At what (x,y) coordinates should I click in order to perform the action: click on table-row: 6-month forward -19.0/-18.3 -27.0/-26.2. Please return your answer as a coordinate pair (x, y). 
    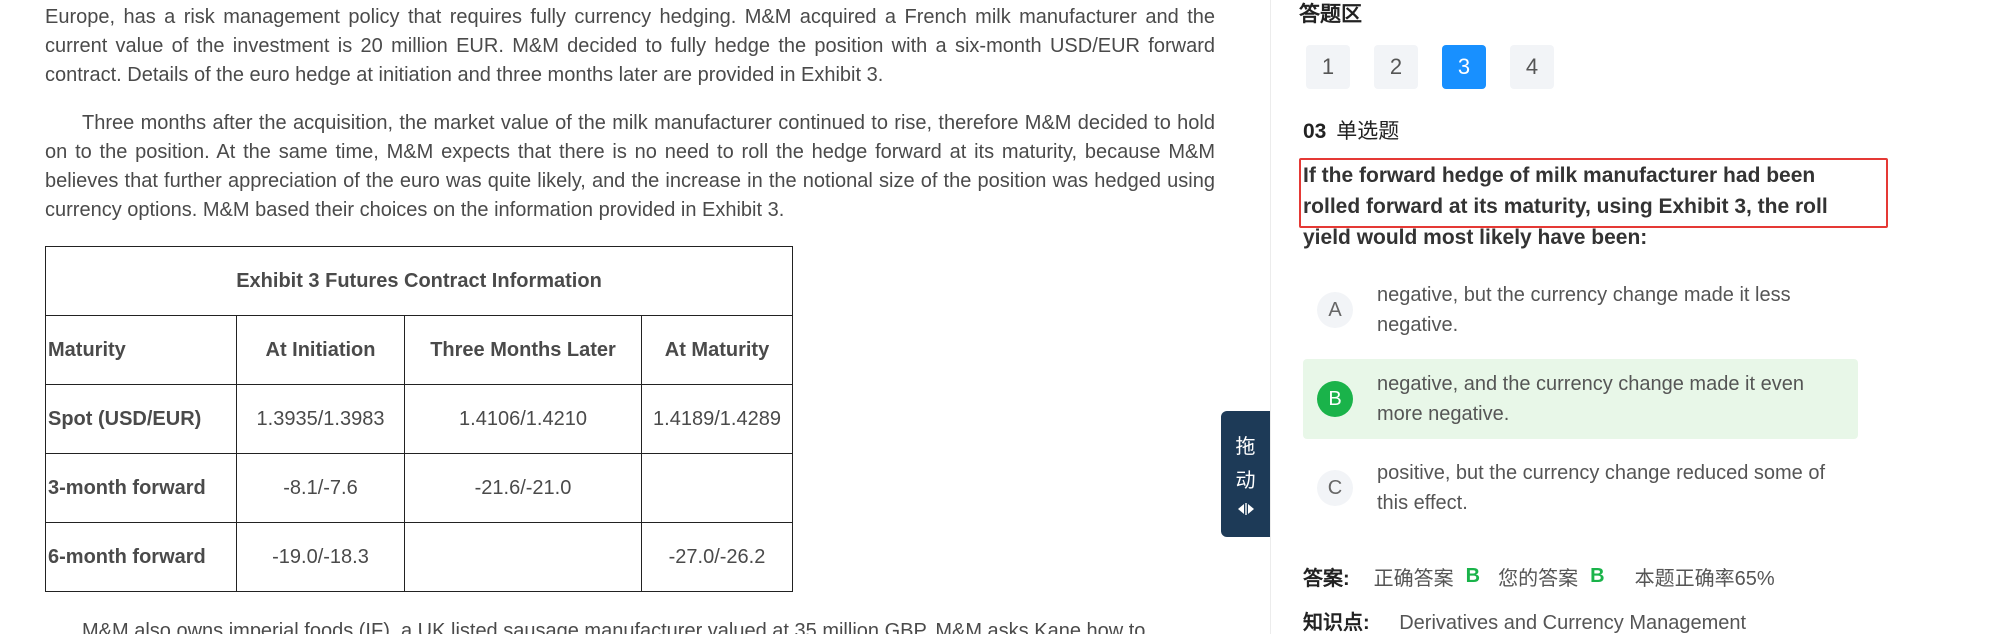
    Looking at the image, I should click on (419, 557).